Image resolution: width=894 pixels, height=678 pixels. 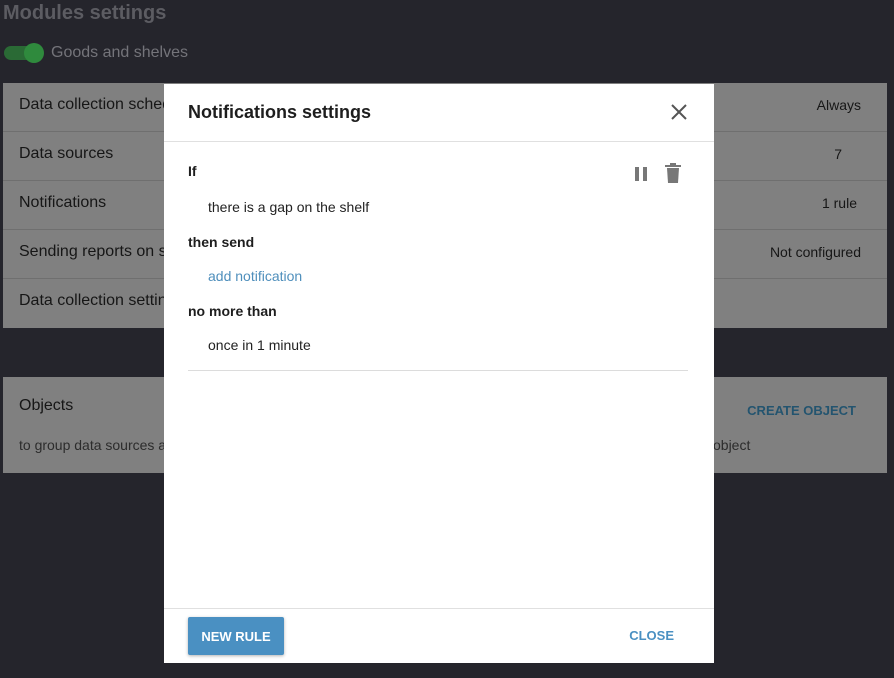 What do you see at coordinates (732, 445) in the screenshot?
I see `objects-description-end: object` at bounding box center [732, 445].